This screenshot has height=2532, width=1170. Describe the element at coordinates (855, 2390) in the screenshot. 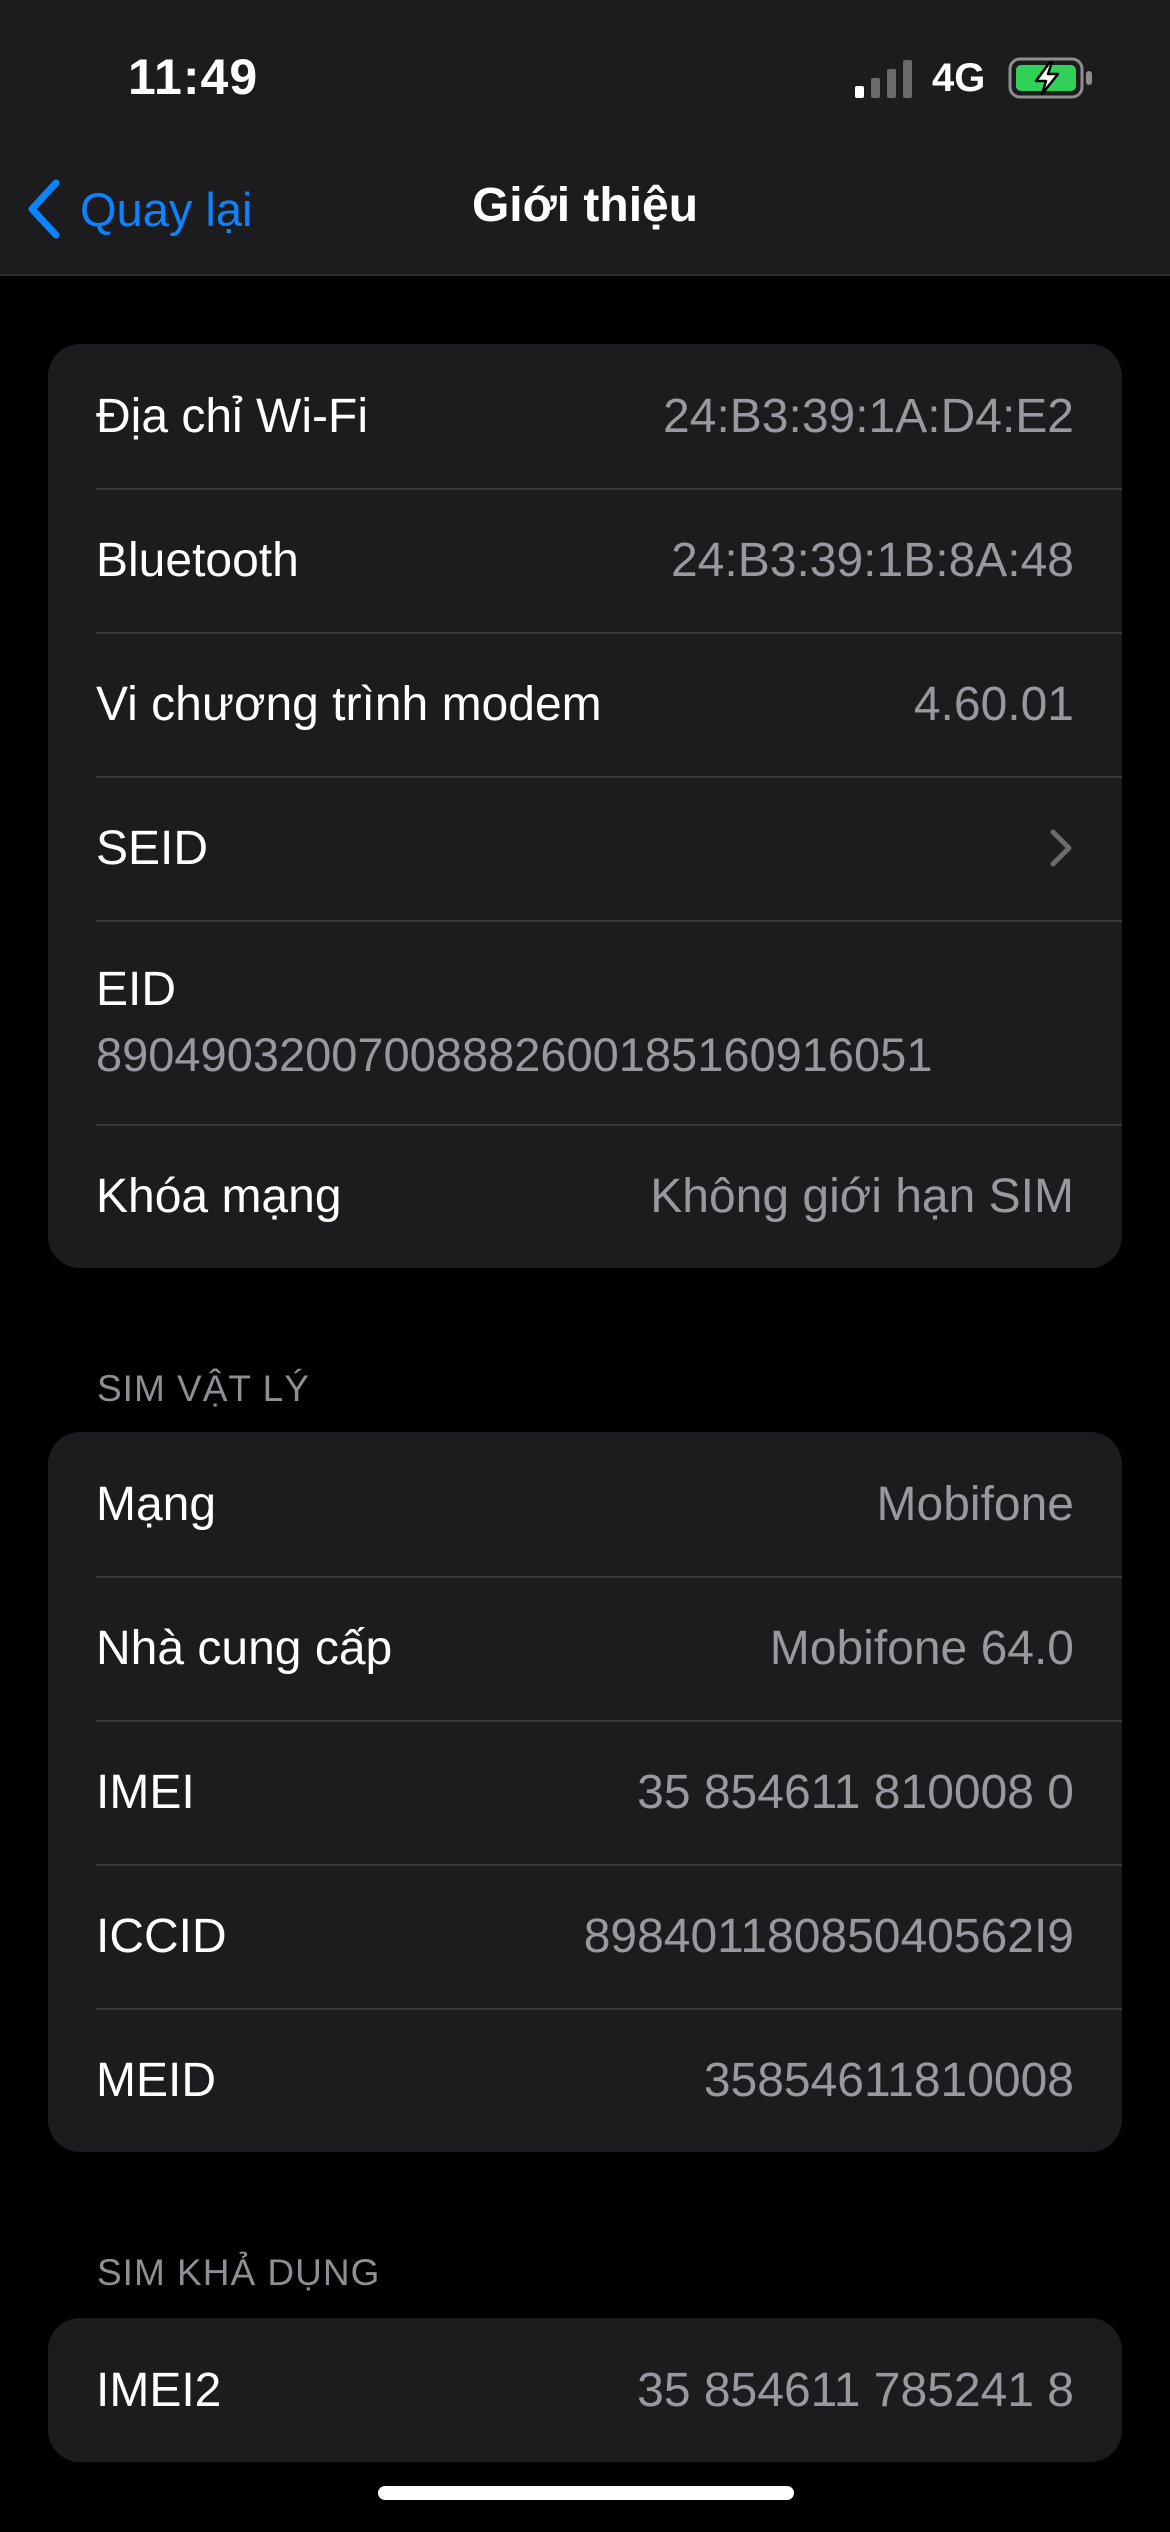

I see `row-value: 35 854611 785241 8` at that location.